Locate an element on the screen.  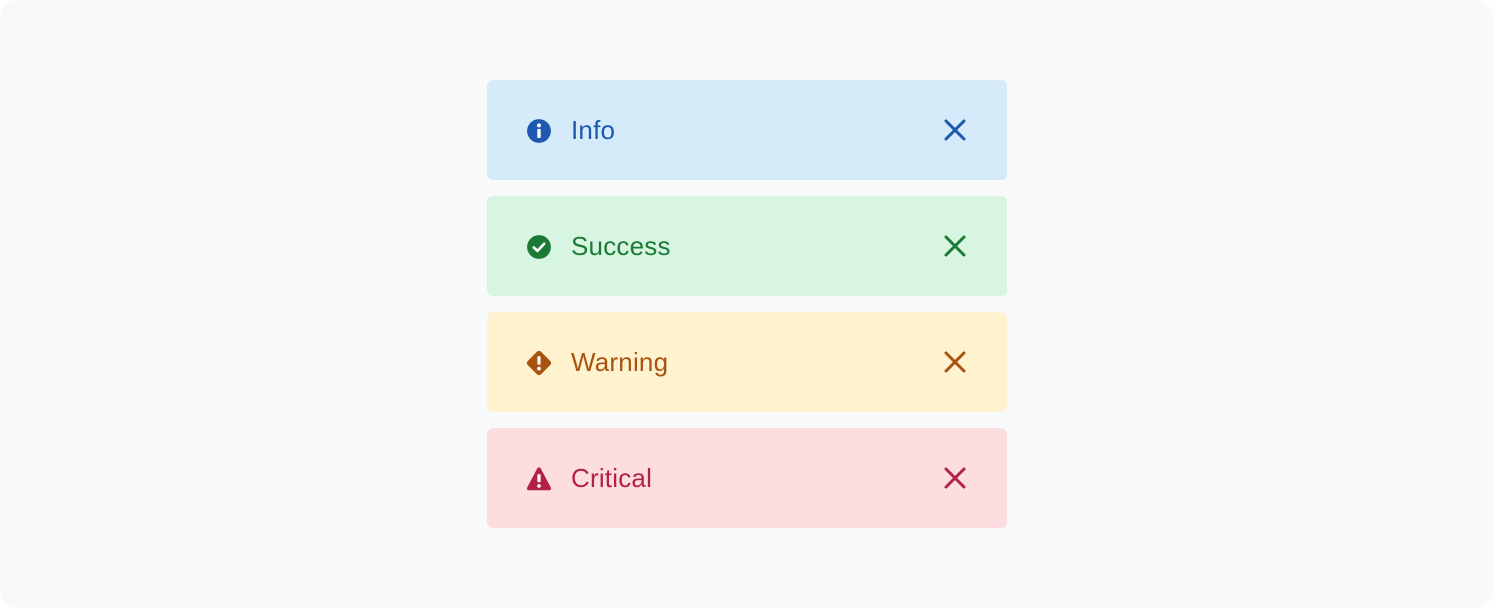
check-circle-icon is located at coordinates (539, 247).